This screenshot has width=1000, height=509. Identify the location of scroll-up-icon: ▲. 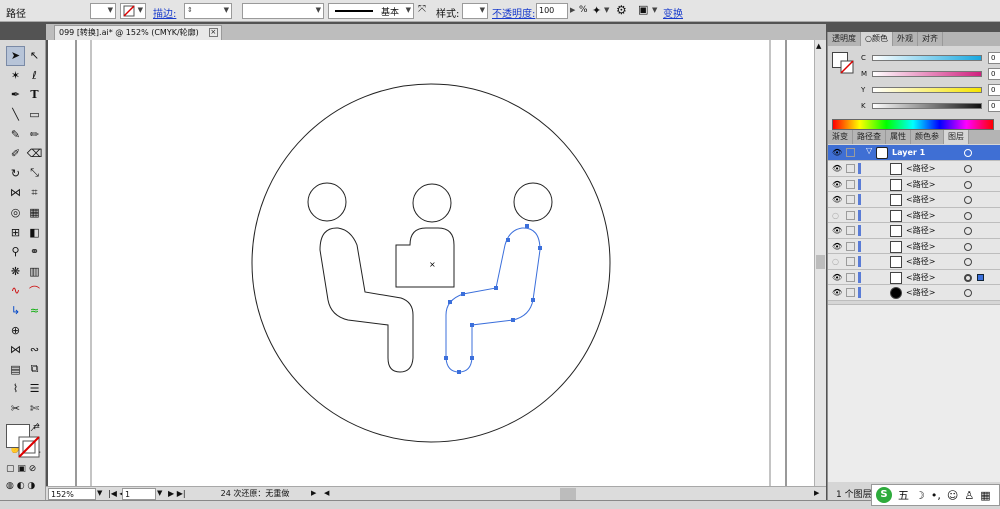
(818, 46).